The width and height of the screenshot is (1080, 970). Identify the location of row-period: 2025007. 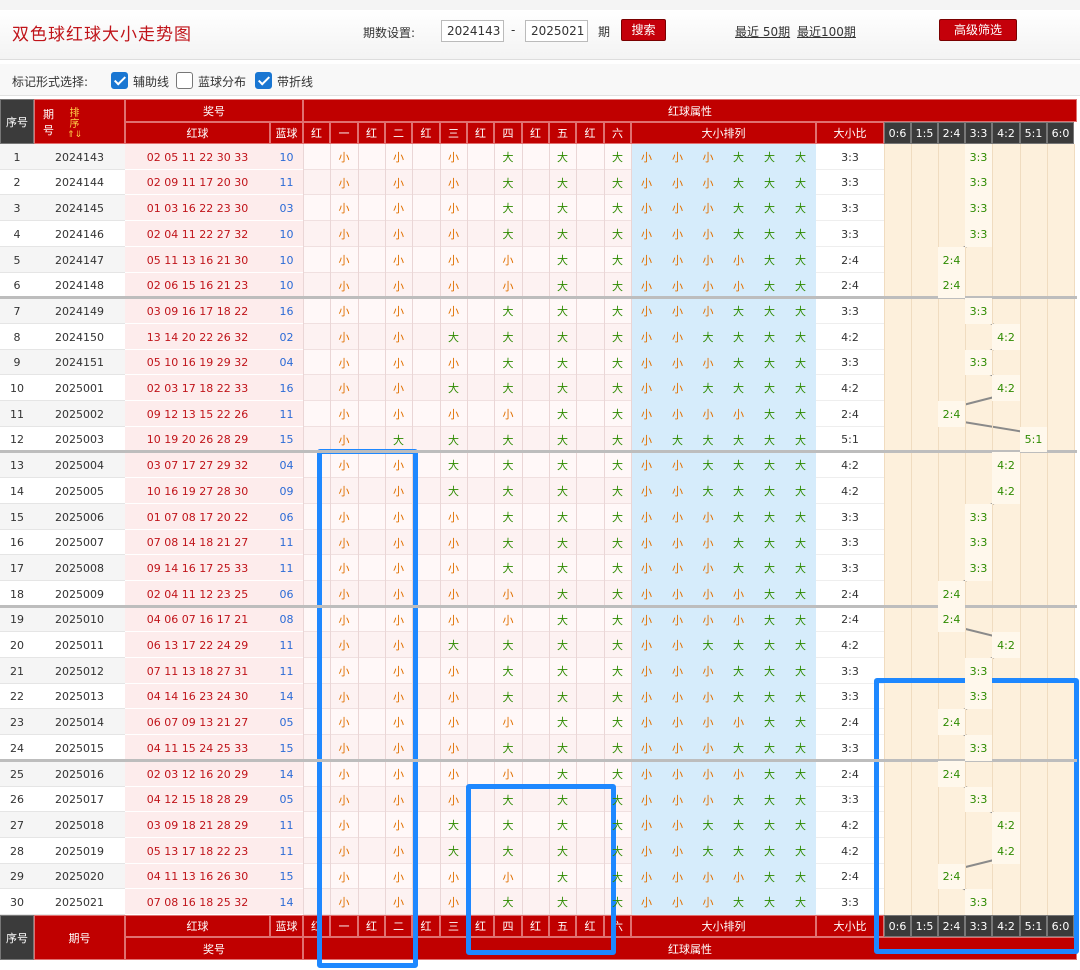
(79, 542).